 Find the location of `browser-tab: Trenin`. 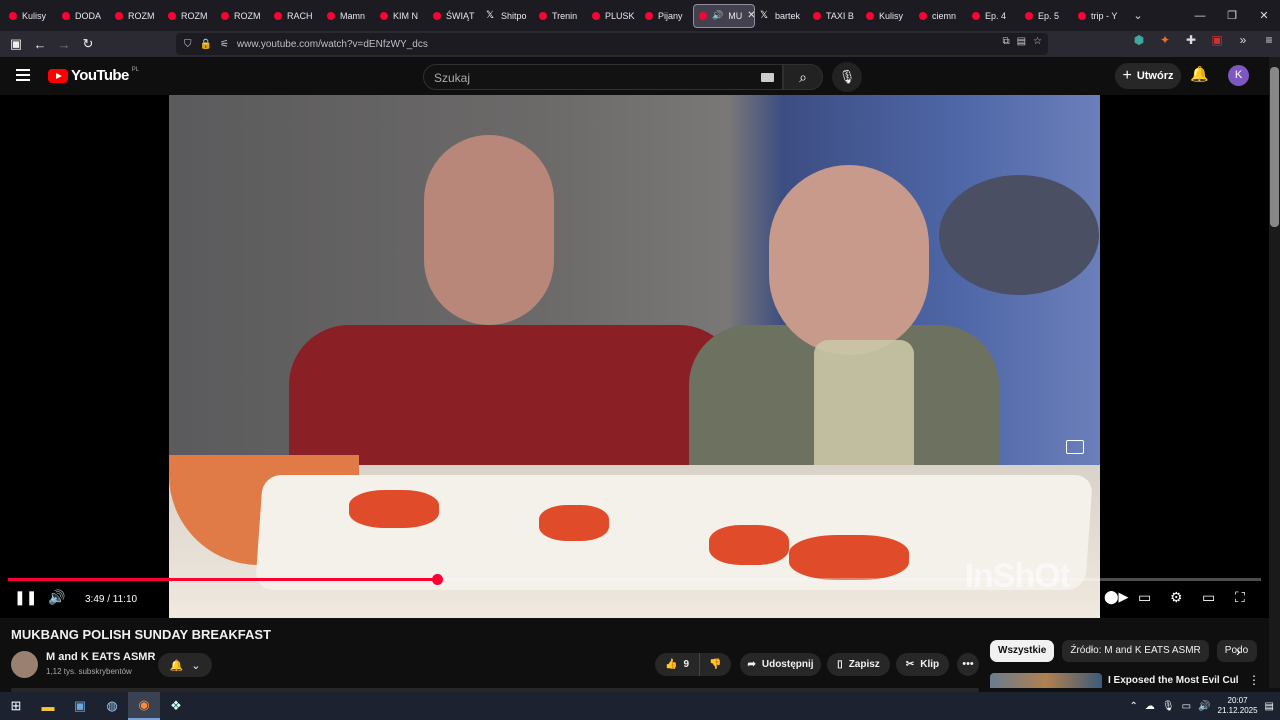

browser-tab: Trenin is located at coordinates (560, 16).